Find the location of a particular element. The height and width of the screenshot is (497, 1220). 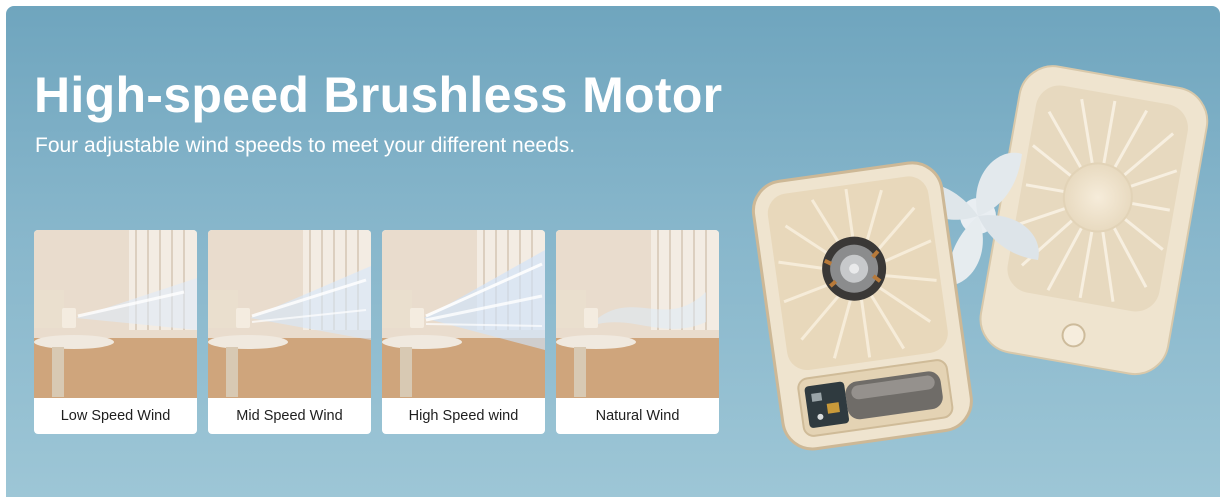

wind-mode-card-mid: Mid Speed Wind is located at coordinates (289, 332).